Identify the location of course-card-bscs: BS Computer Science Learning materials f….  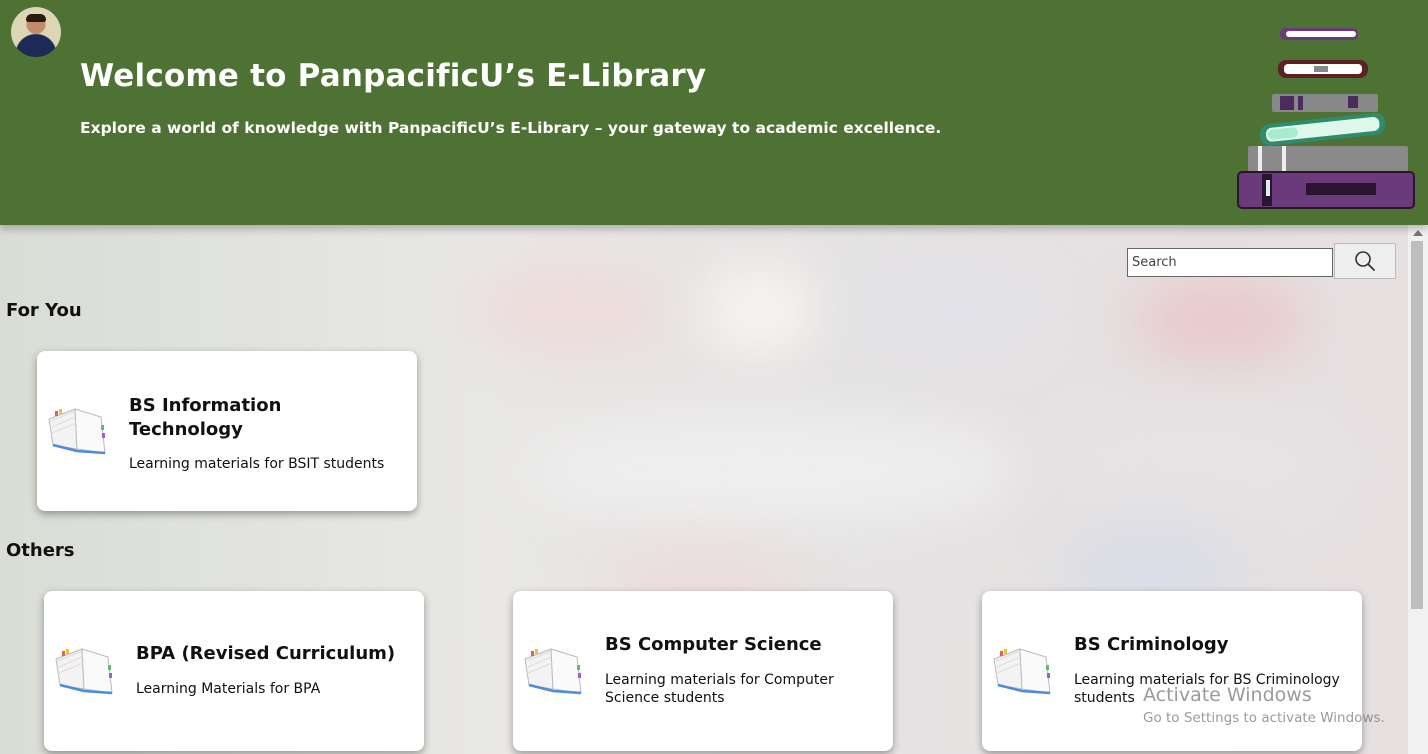
(703, 671).